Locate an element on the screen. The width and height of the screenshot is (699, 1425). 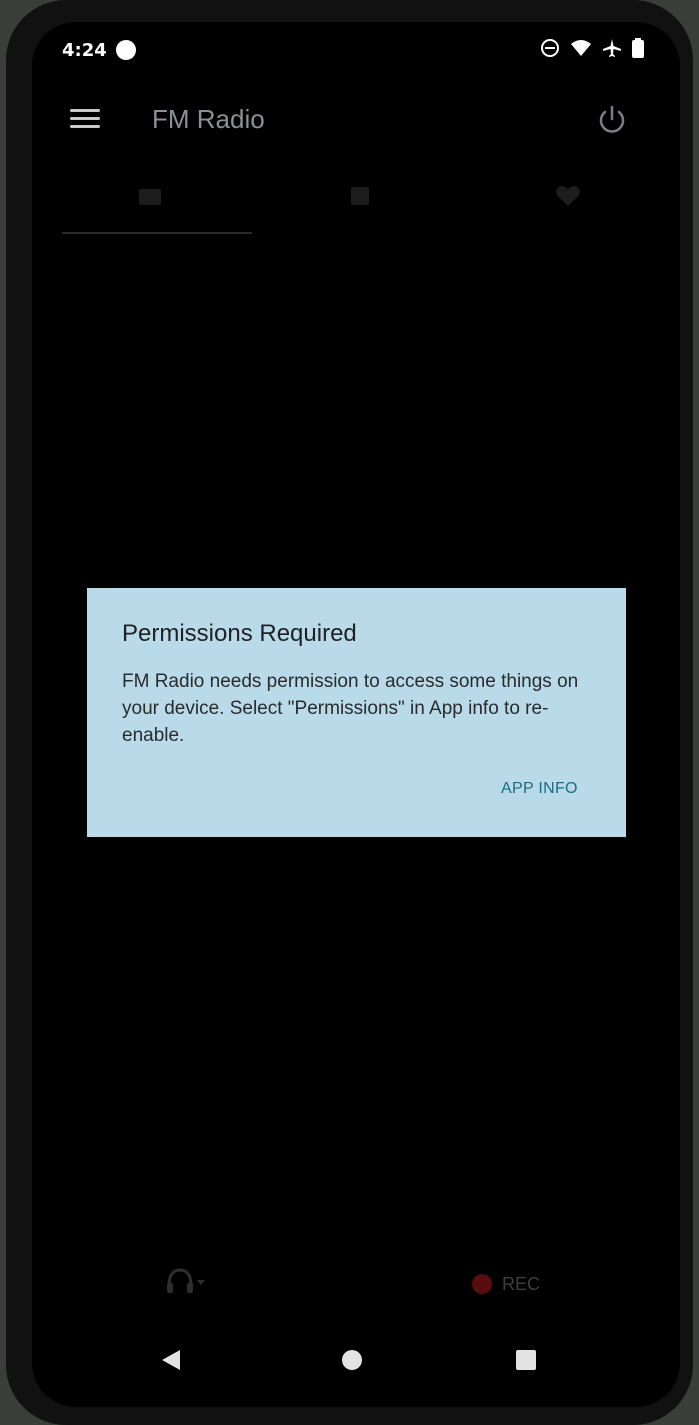
power-icon is located at coordinates (612, 120).